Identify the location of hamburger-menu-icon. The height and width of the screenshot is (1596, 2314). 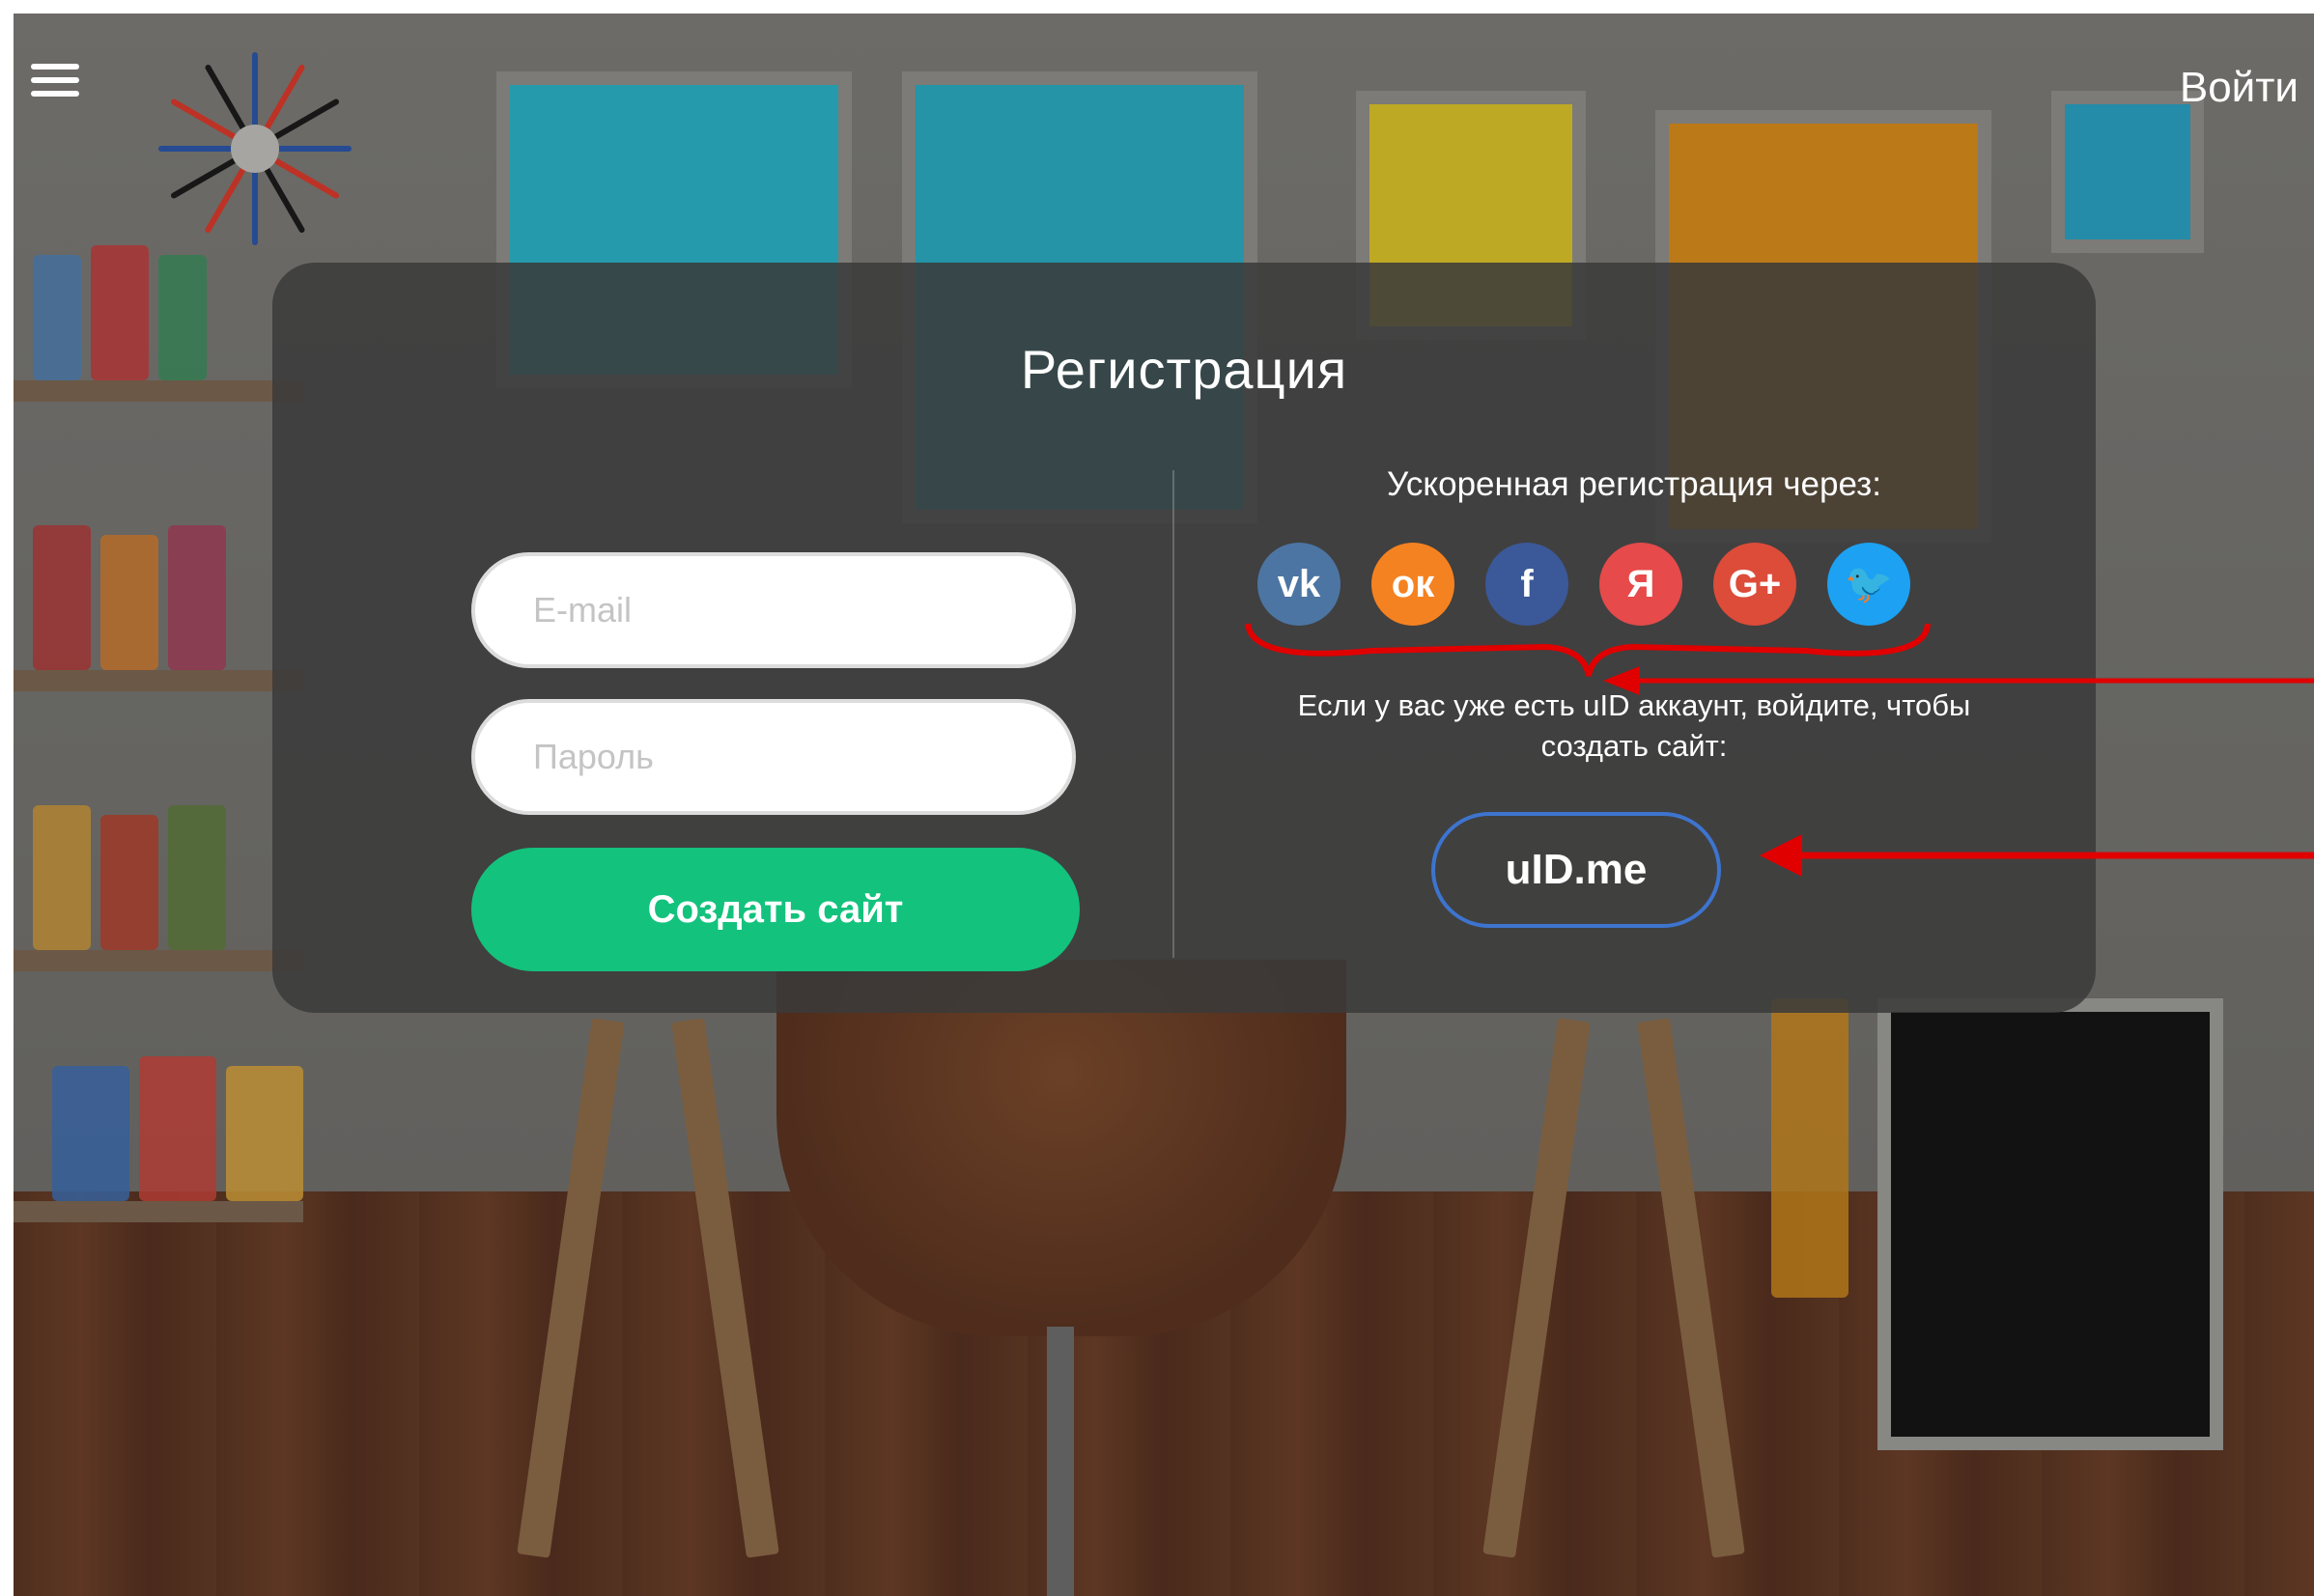
(55, 67).